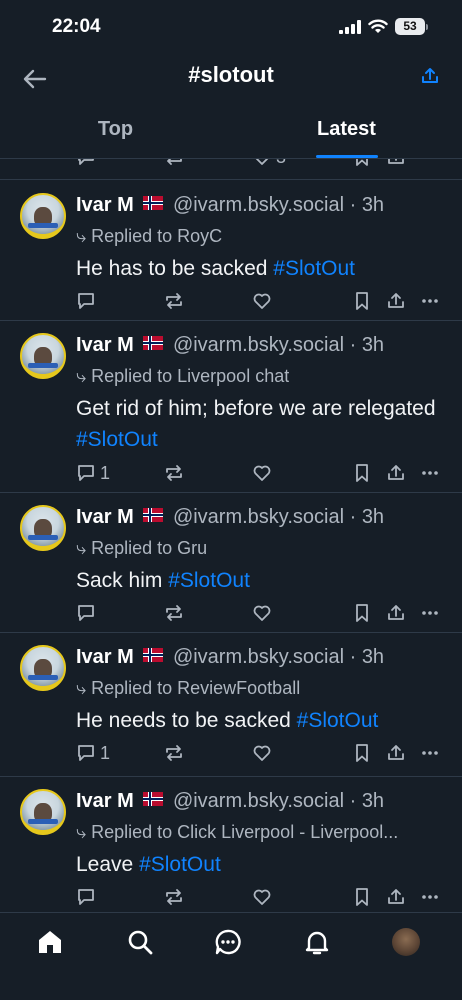 The image size is (462, 1000). I want to click on partial-repost-button, so click(174, 164).